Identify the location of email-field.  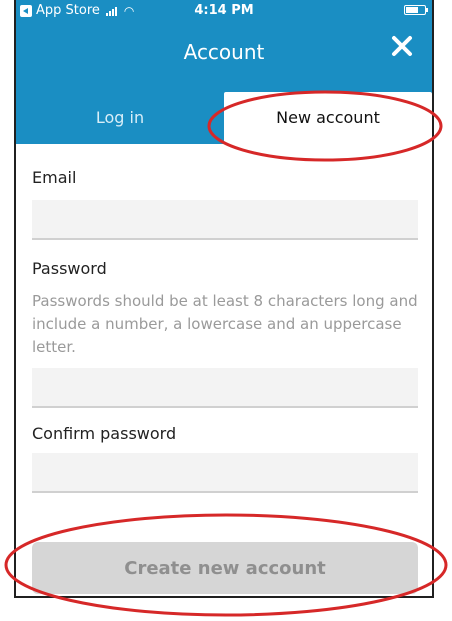
(225, 220).